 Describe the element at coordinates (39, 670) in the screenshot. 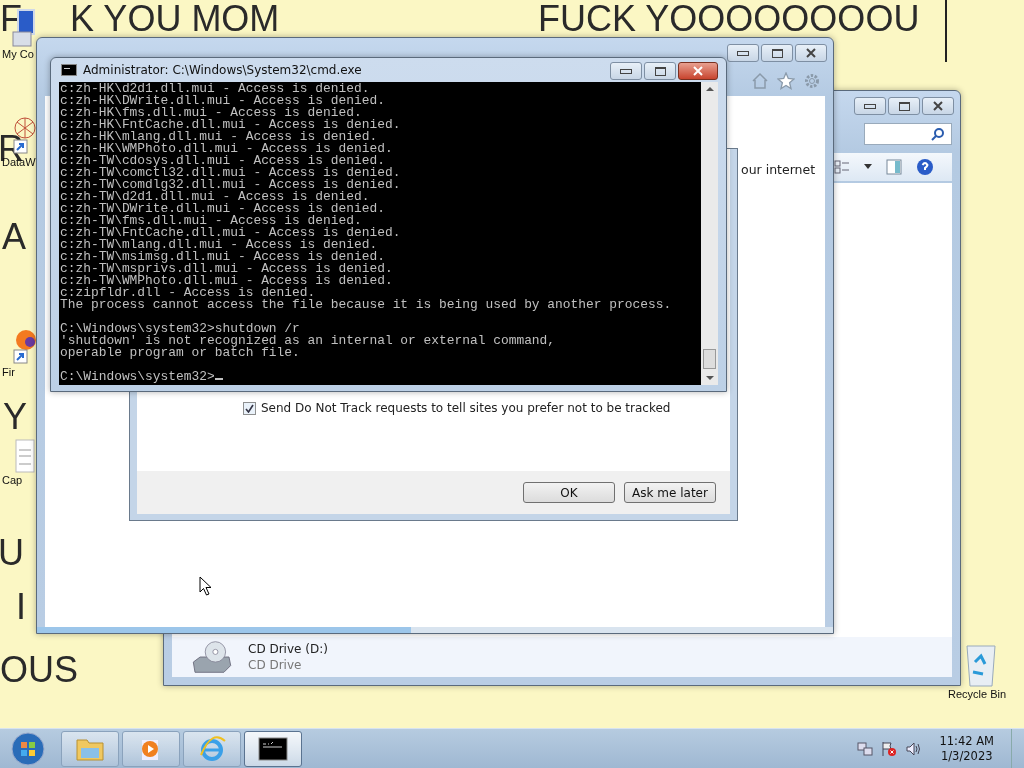

I see `wallpaper-text: OUS` at that location.